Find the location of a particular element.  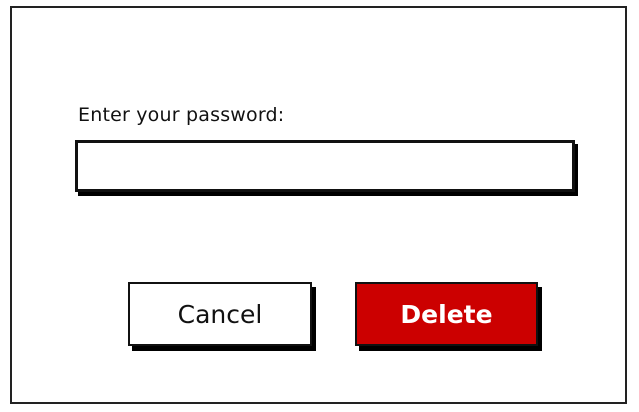

delete-button: Delete is located at coordinates (446, 314).